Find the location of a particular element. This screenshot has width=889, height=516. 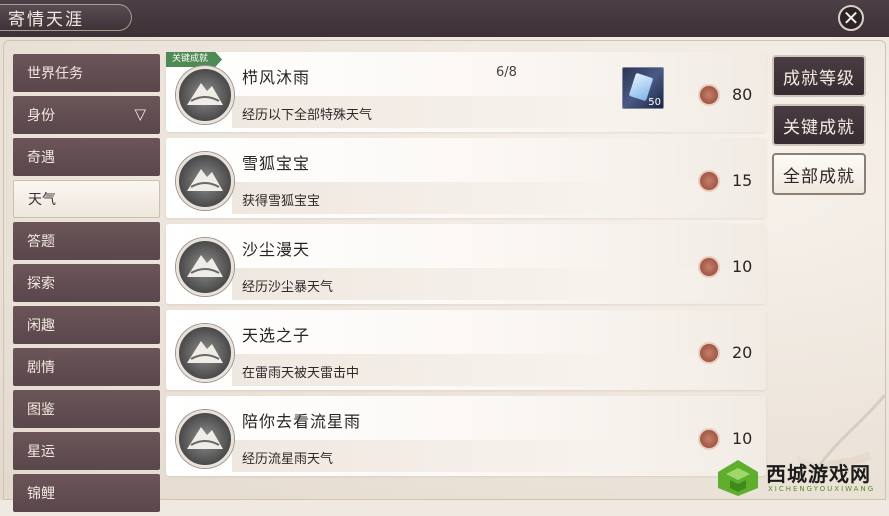

sidebar-item-encounters: 奇遇 is located at coordinates (86, 157).